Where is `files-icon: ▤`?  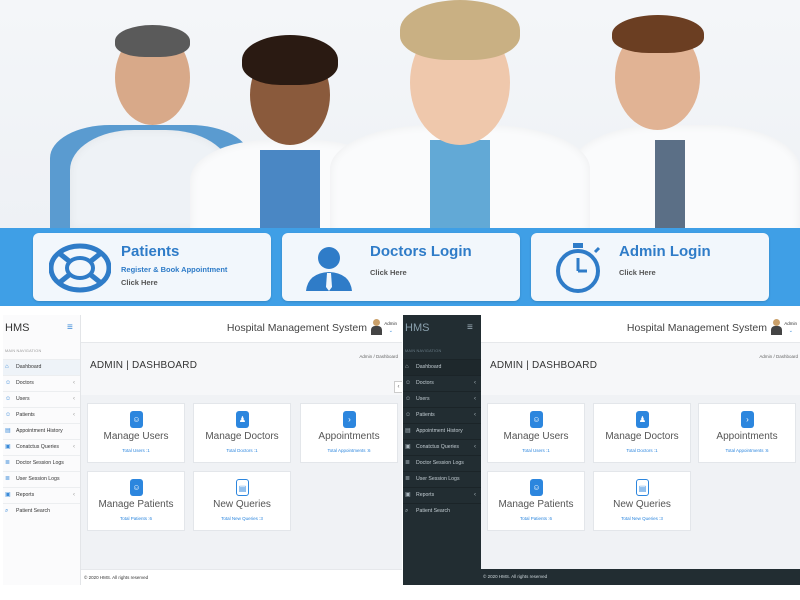
files-icon: ▤ is located at coordinates (242, 487).